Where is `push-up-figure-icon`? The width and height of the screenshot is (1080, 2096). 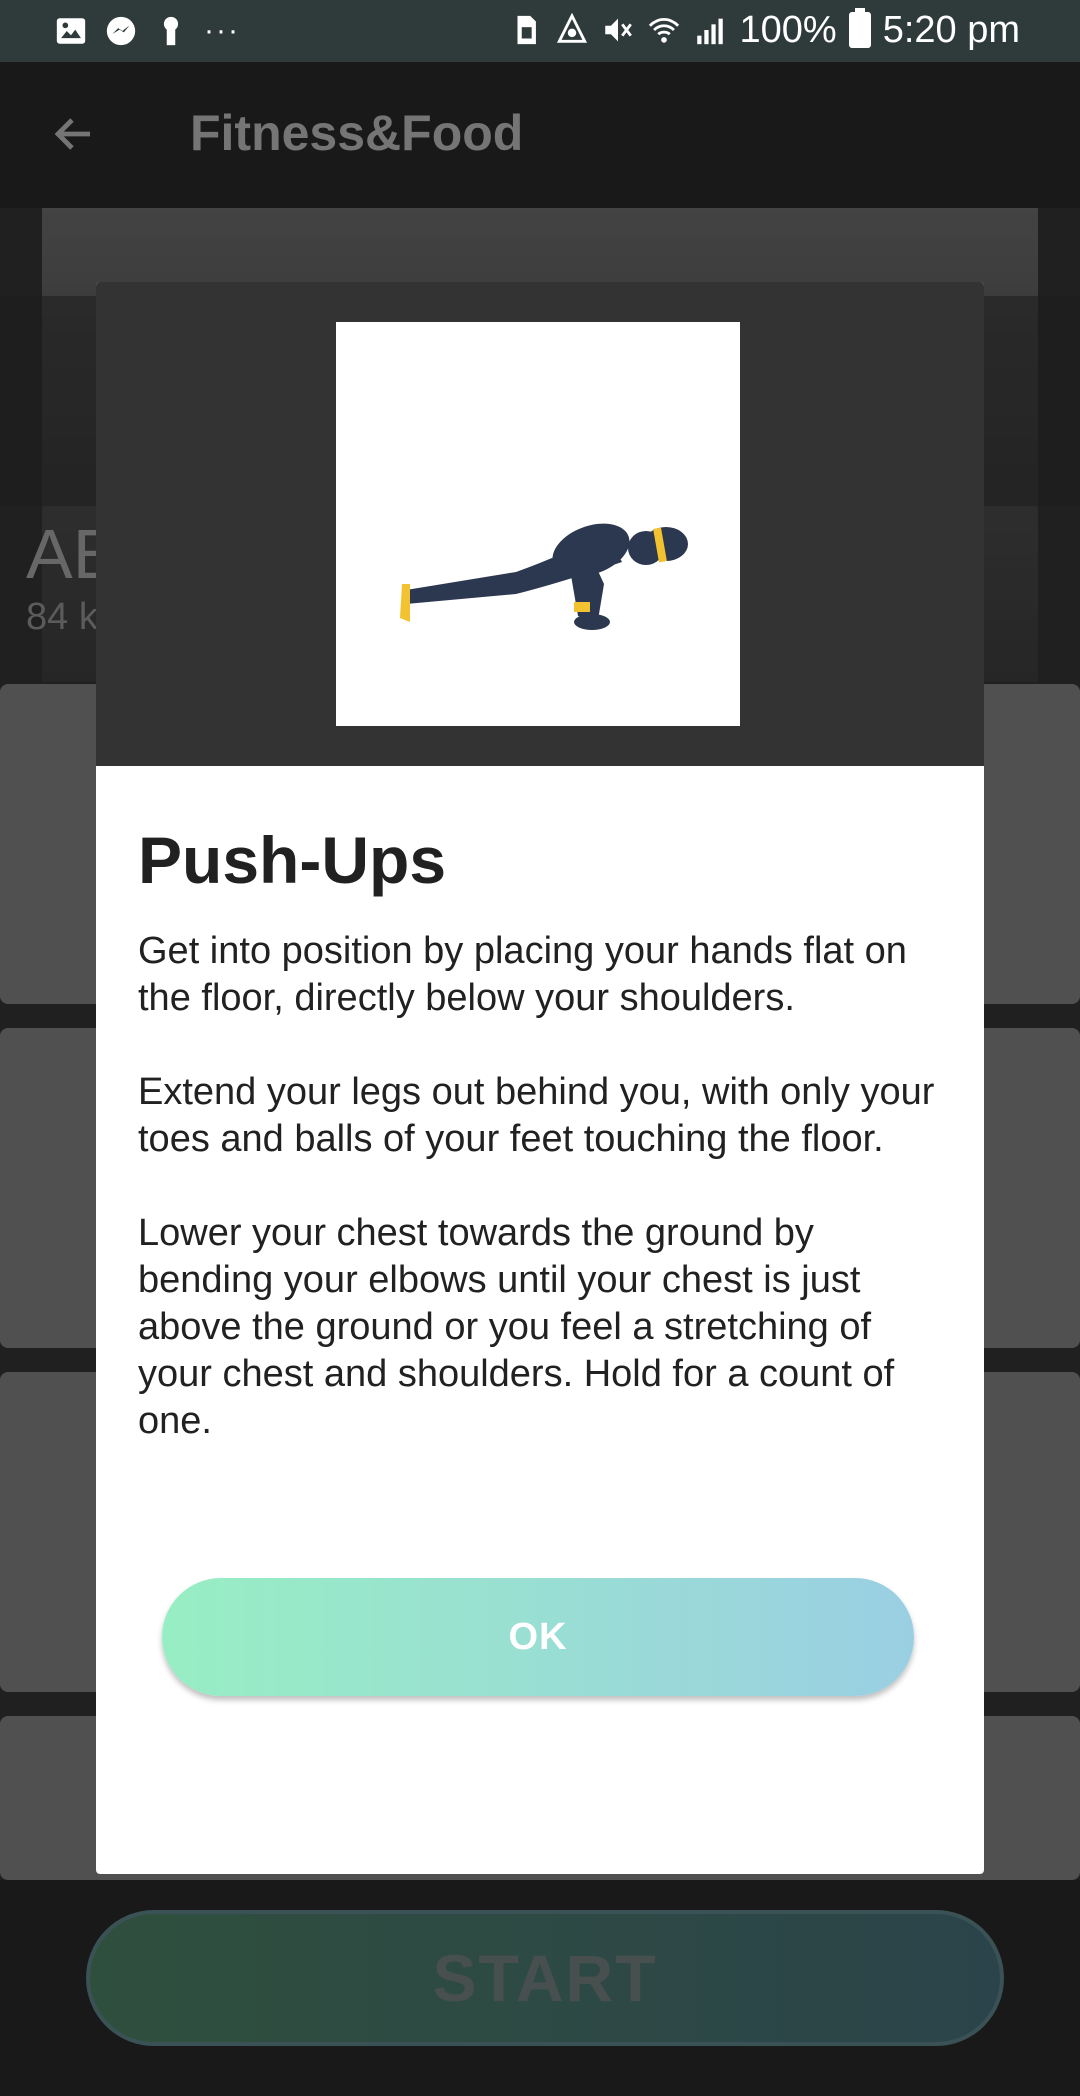 push-up-figure-icon is located at coordinates (544, 576).